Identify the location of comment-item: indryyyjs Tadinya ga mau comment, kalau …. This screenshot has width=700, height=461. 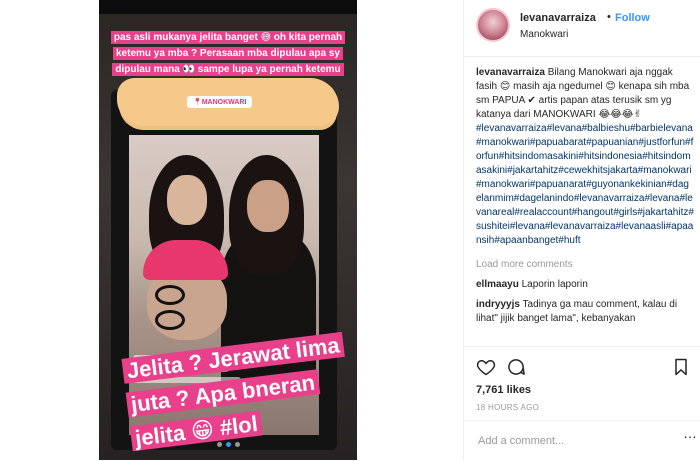
(585, 312).